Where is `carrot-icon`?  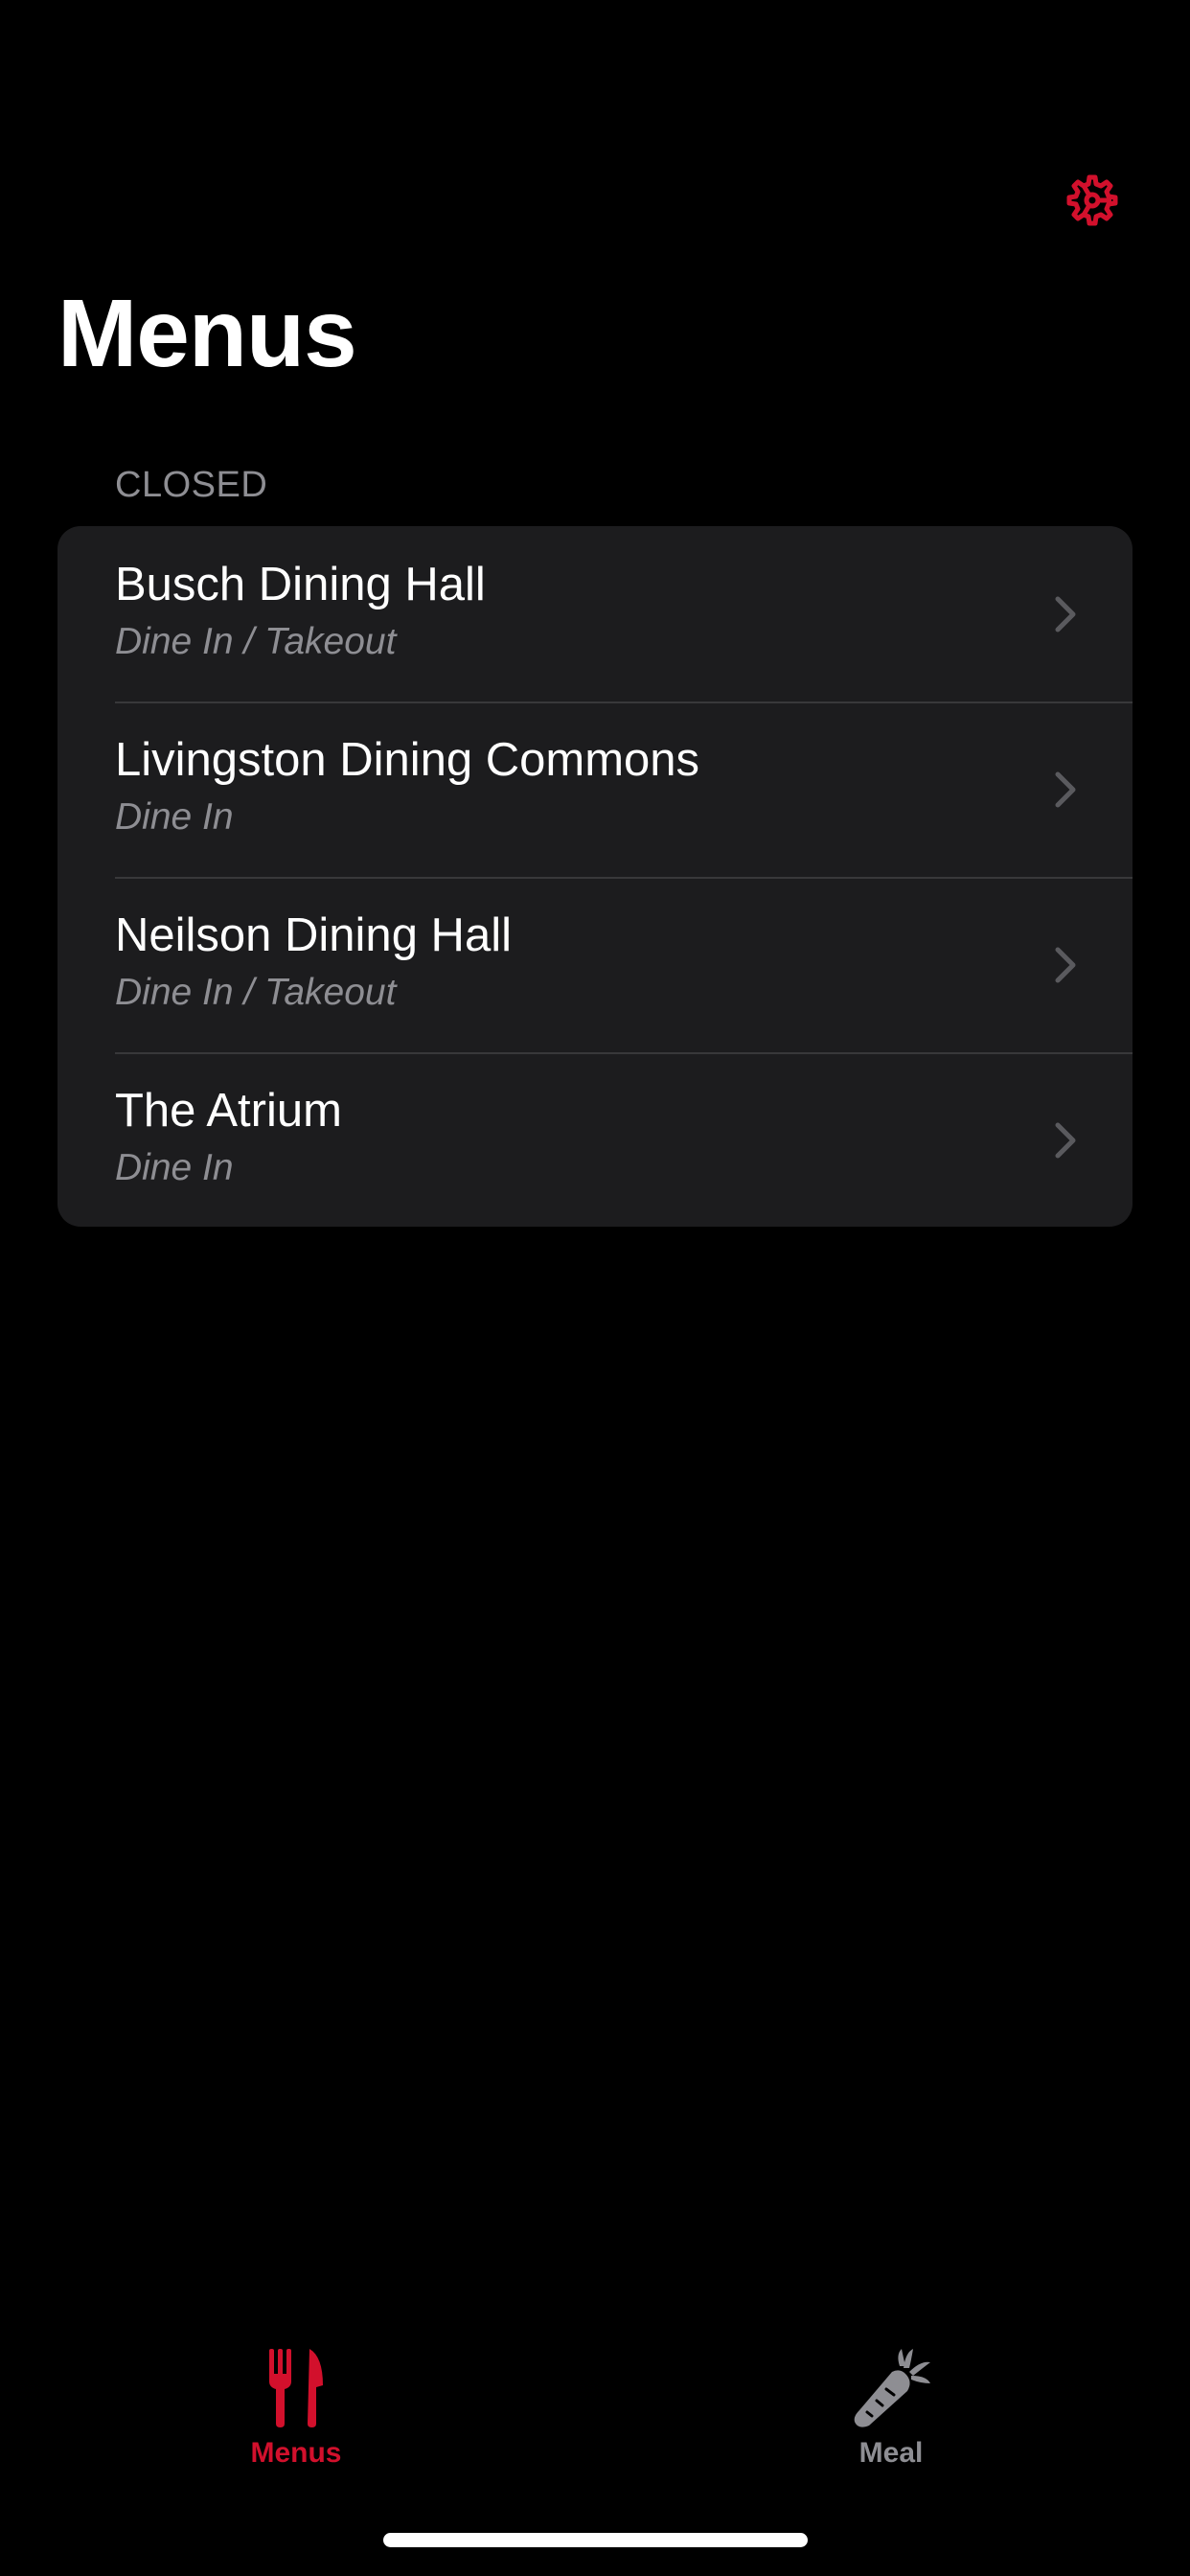 carrot-icon is located at coordinates (891, 2388).